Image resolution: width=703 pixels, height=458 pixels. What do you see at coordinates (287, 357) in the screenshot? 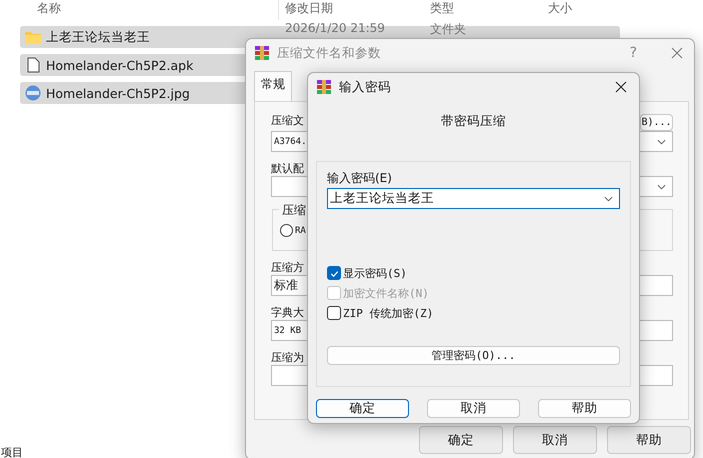
I see `field-label: 压缩为` at bounding box center [287, 357].